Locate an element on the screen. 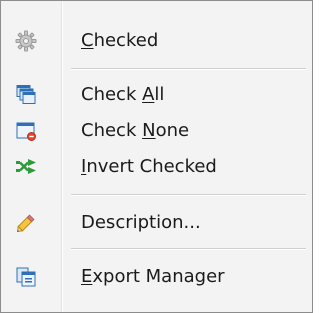 The image size is (320, 313). menu-item-label: Export Manager is located at coordinates (153, 276).